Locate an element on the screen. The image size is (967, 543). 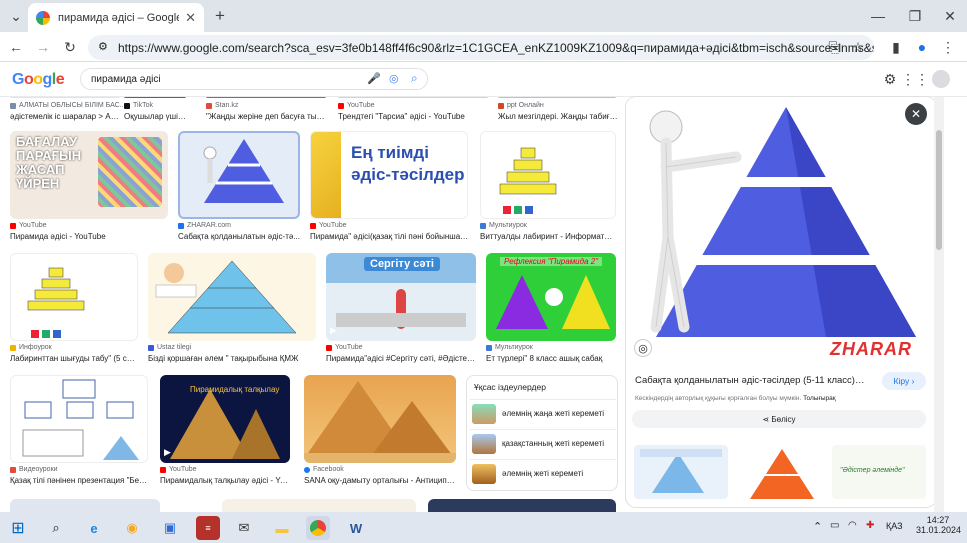
search-box: пирамида әдісі 🎤 ◎ ⌕ is located at coordinates (254, 79).